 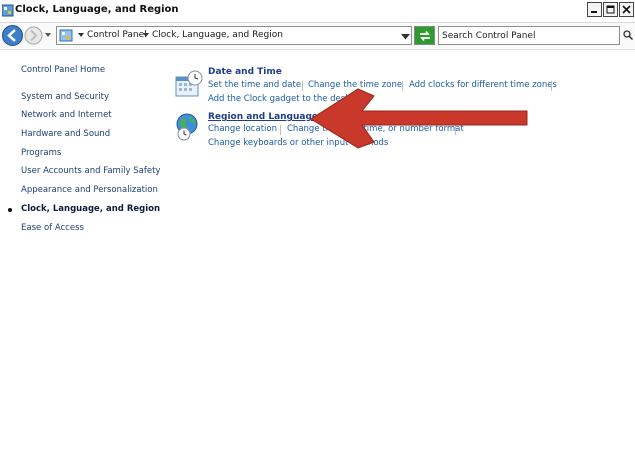 What do you see at coordinates (405, 37) in the screenshot?
I see `address-history-chevron-icon` at bounding box center [405, 37].